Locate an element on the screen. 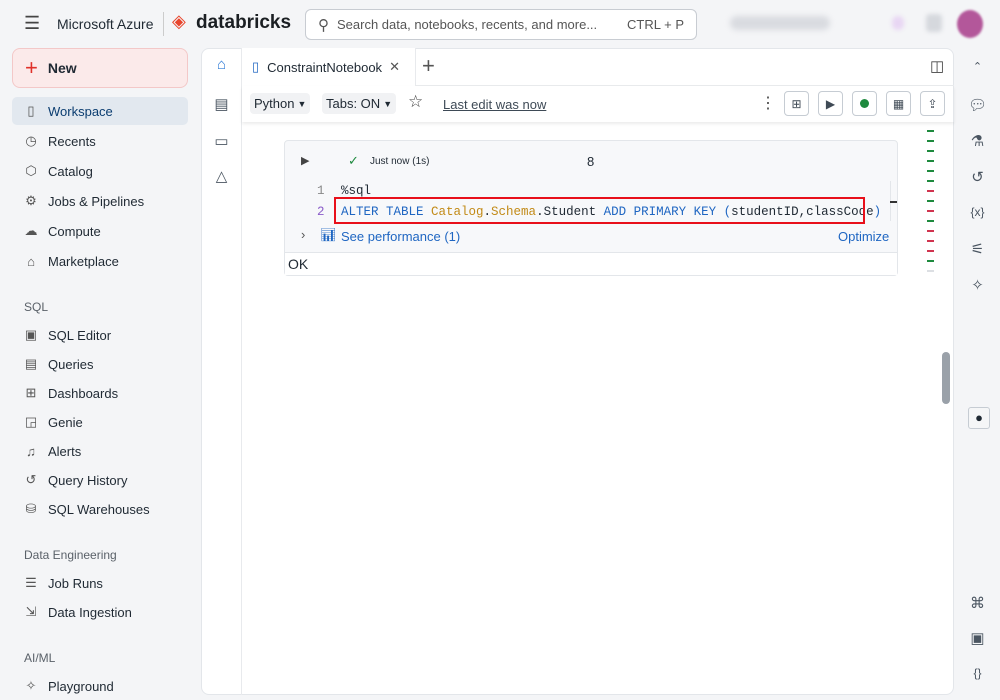 The width and height of the screenshot is (1000, 700). home-icon: ⌂ is located at coordinates (221, 64).